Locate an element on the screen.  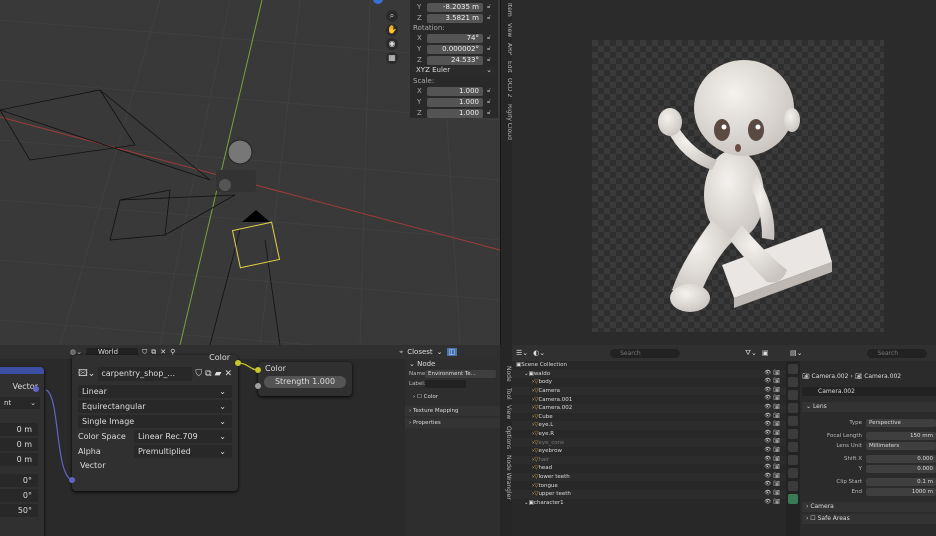
rotation-z-row: Z 24.533° 🔓︎ is located at coordinates (454, 60).